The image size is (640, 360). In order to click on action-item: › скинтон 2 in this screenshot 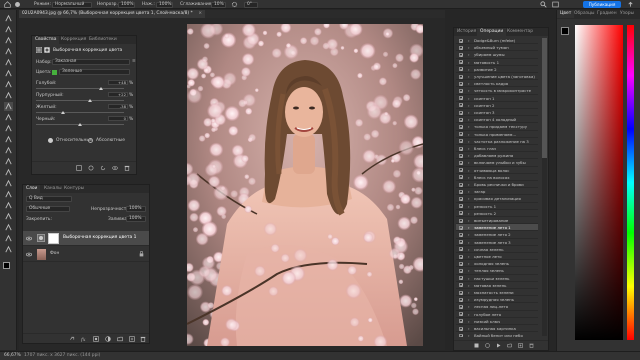, I will do `click(497, 105)`.